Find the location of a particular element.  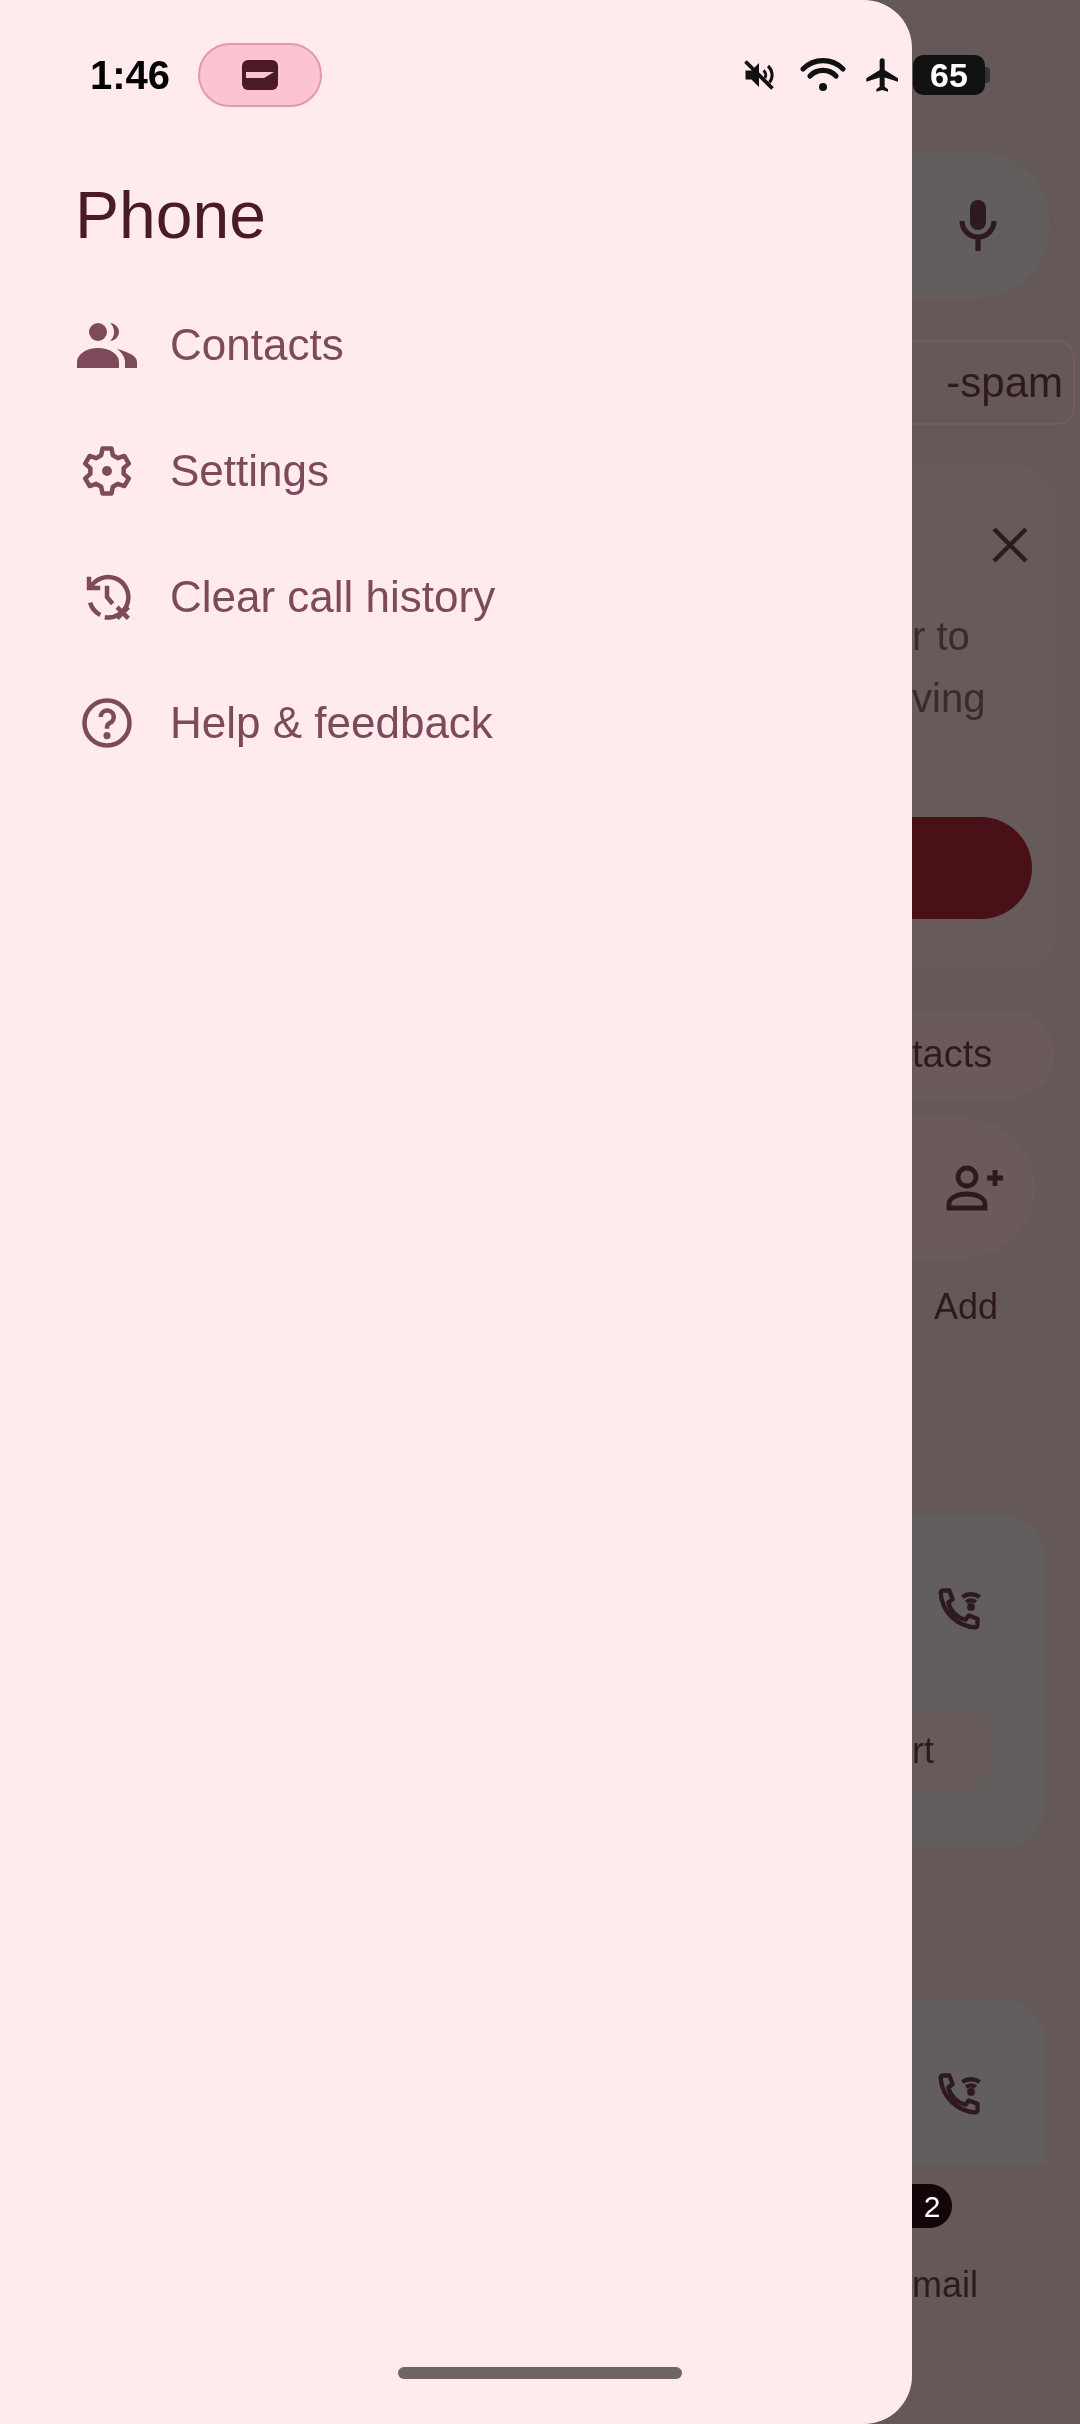

gear-icon is located at coordinates (107, 471).